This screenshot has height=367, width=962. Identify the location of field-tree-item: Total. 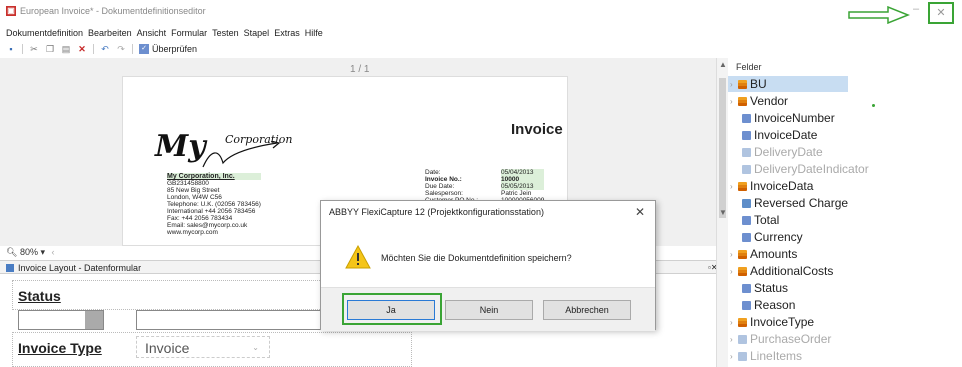
(753, 220).